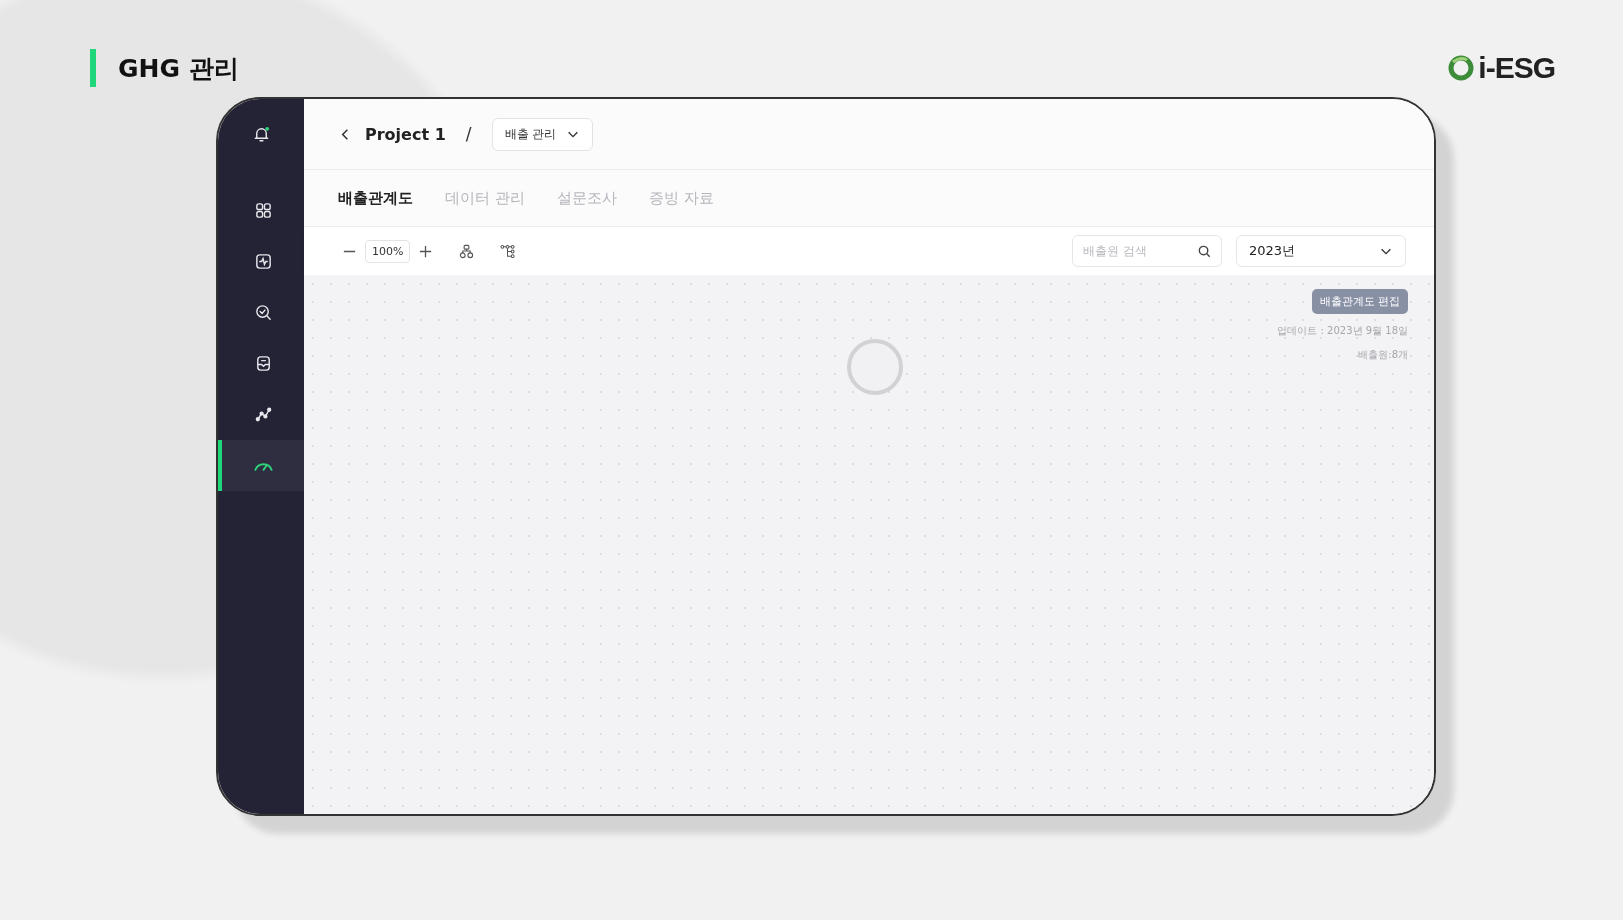 This screenshot has width=1623, height=920. What do you see at coordinates (1516, 68) in the screenshot?
I see `logo-text: i-ESG` at bounding box center [1516, 68].